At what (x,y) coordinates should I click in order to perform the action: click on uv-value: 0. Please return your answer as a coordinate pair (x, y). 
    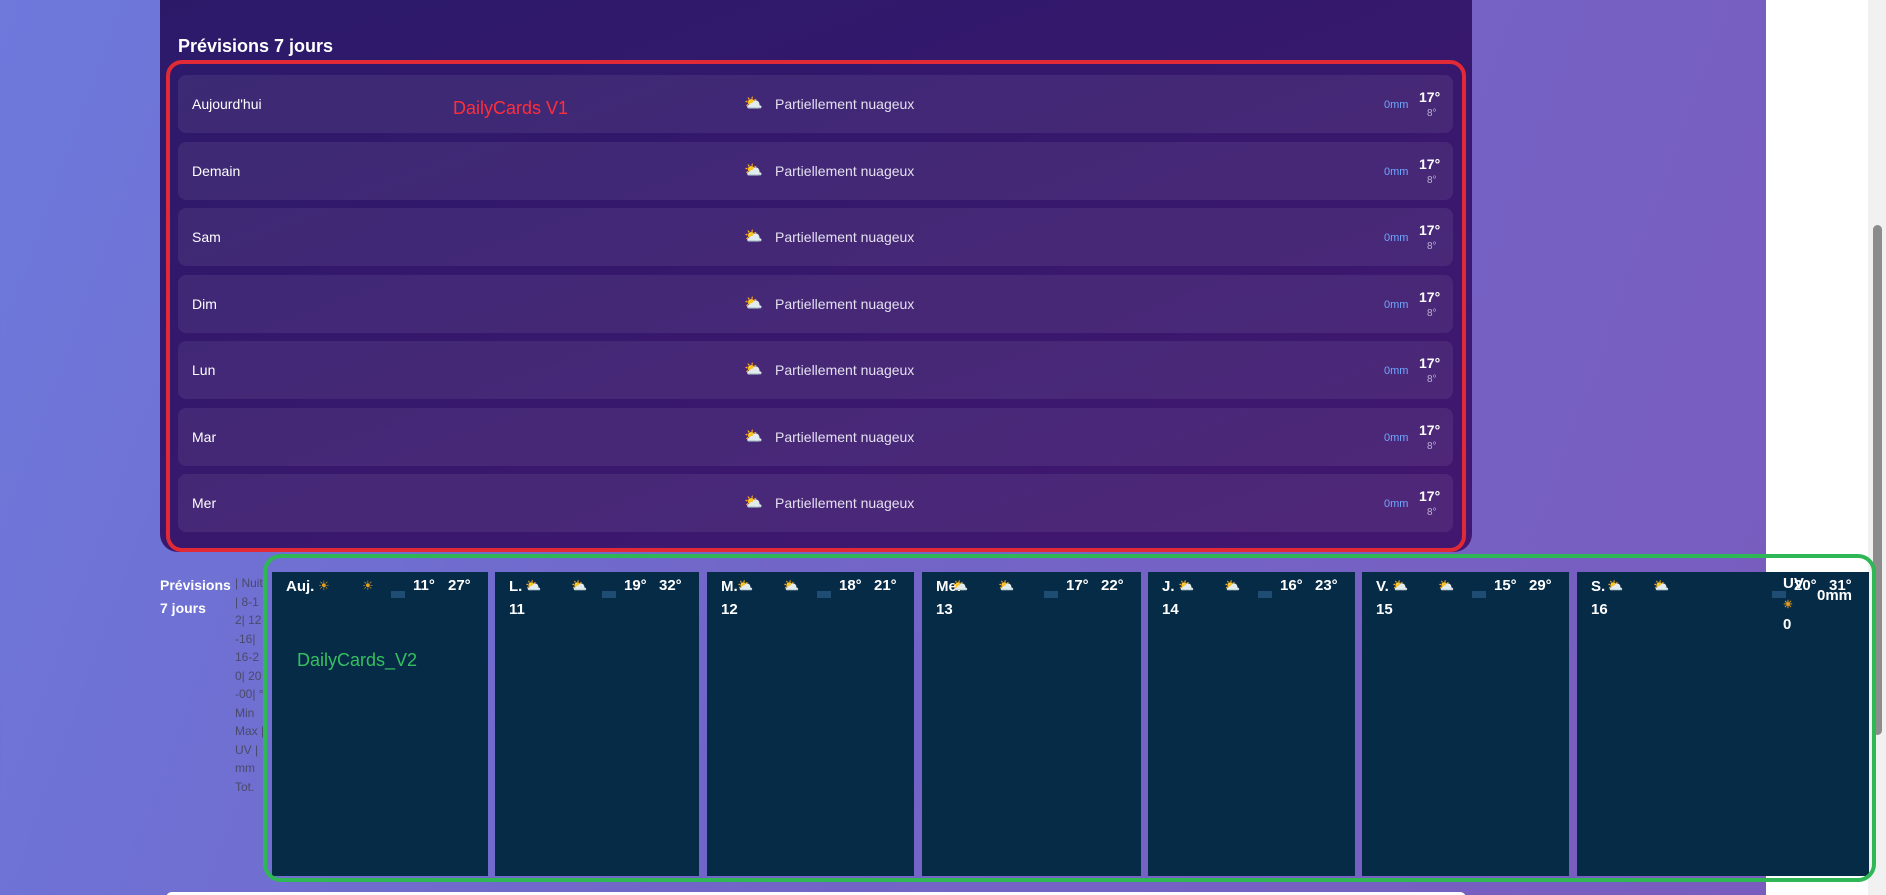
    Looking at the image, I should click on (1787, 624).